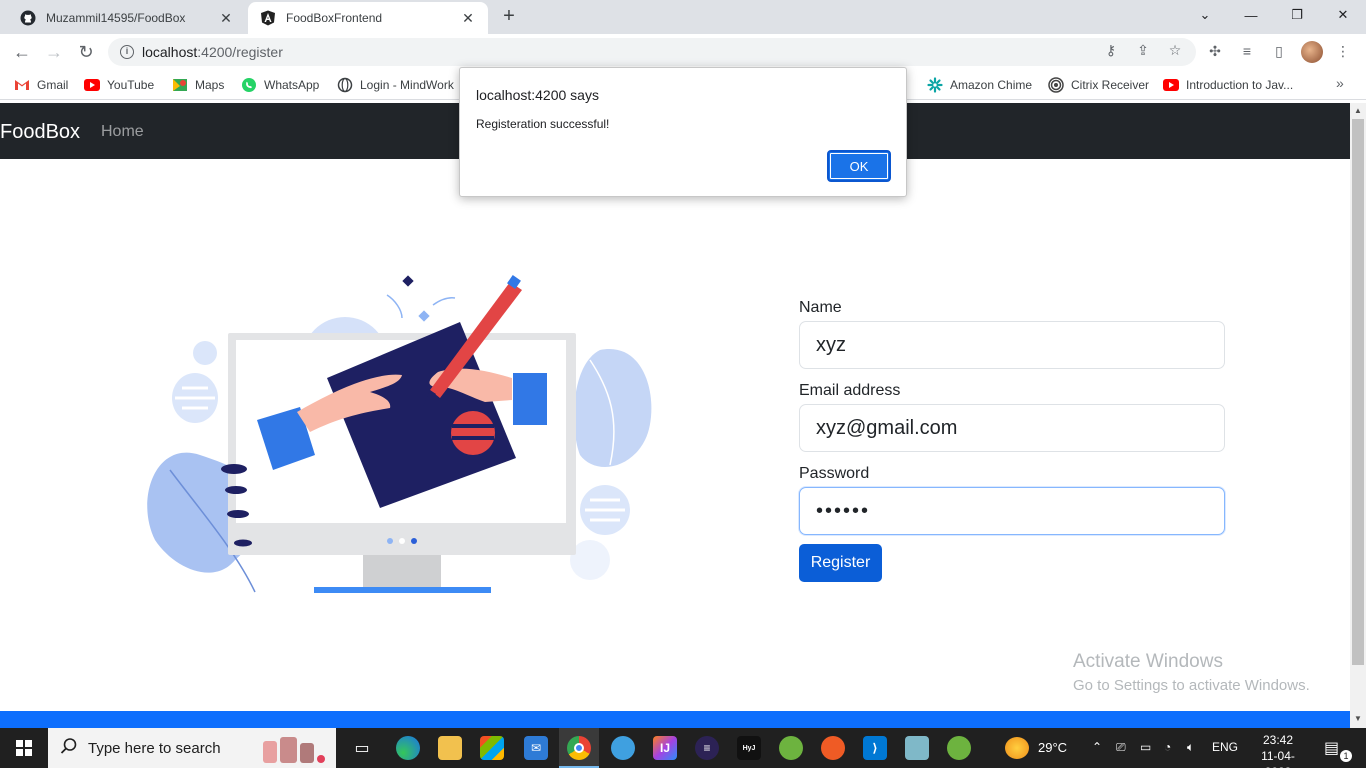 Image resolution: width=1366 pixels, height=768 pixels. Describe the element at coordinates (22, 52) in the screenshot. I see `back-icon: ←` at that location.